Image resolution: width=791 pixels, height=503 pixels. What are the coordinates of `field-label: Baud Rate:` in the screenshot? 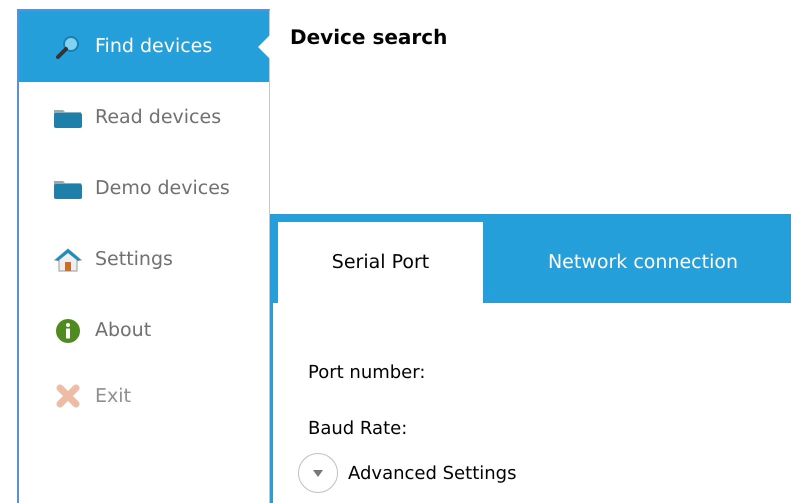 It's located at (358, 429).